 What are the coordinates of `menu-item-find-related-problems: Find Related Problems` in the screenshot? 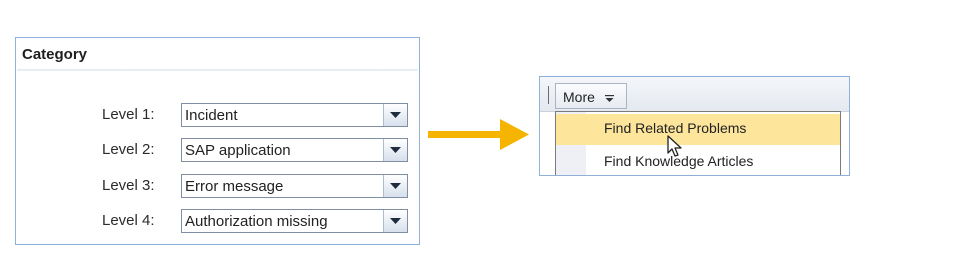 It's located at (698, 129).